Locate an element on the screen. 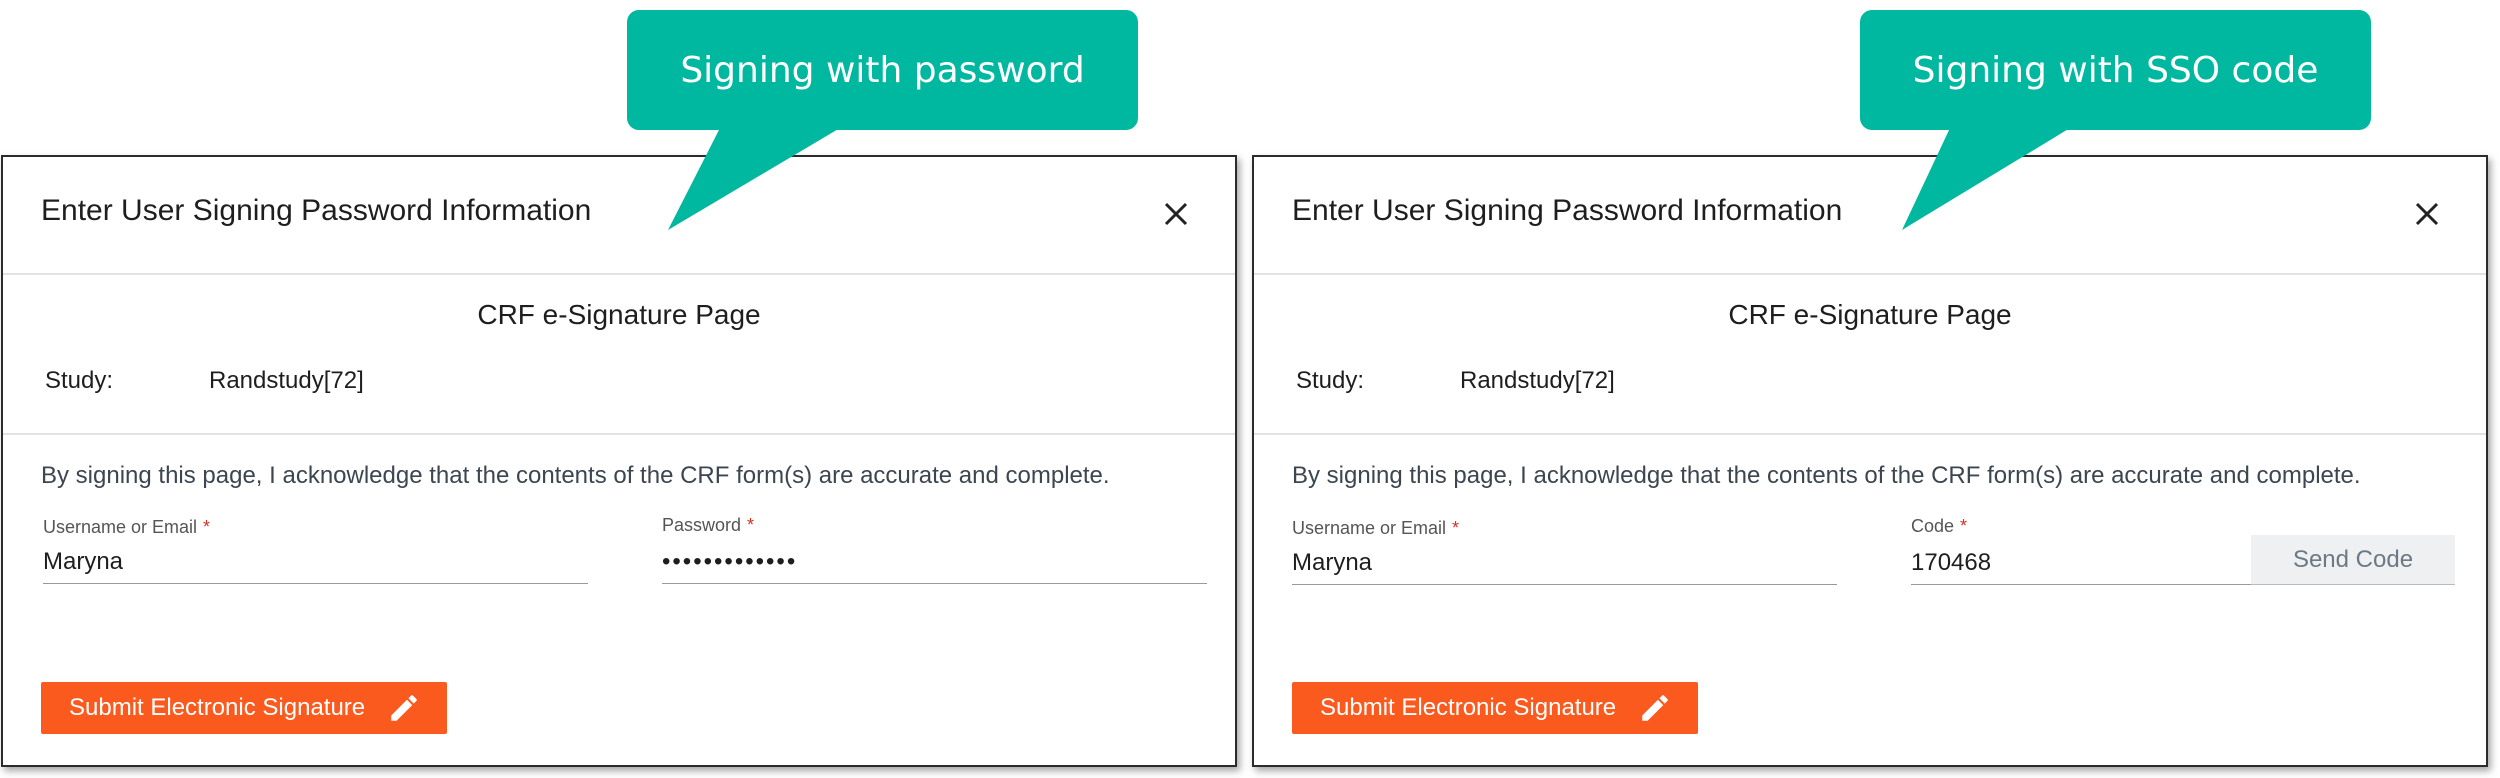 This screenshot has height=778, width=2500. code-input is located at coordinates (2081, 563).